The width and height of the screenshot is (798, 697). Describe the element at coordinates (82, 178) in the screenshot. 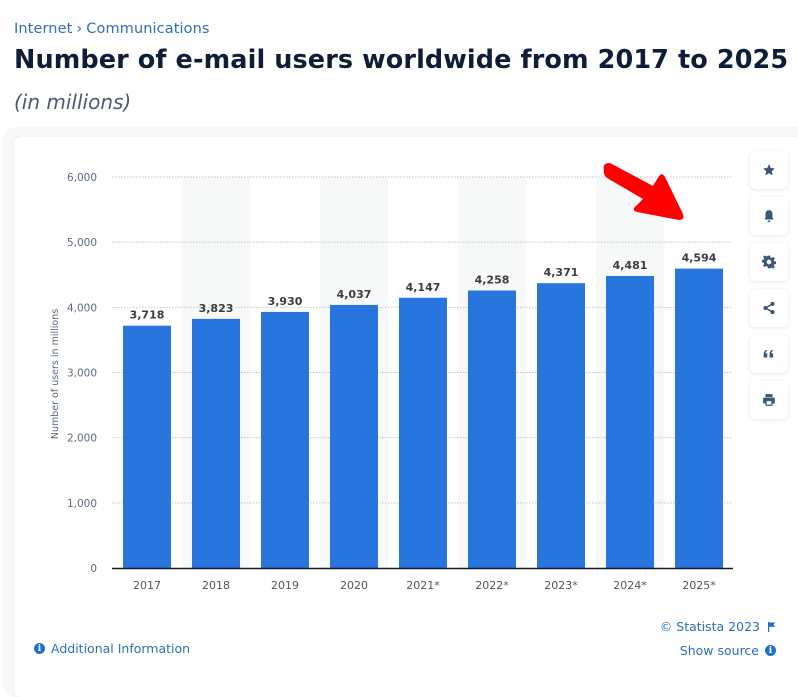

I see `y-tick-label: 6,000` at that location.